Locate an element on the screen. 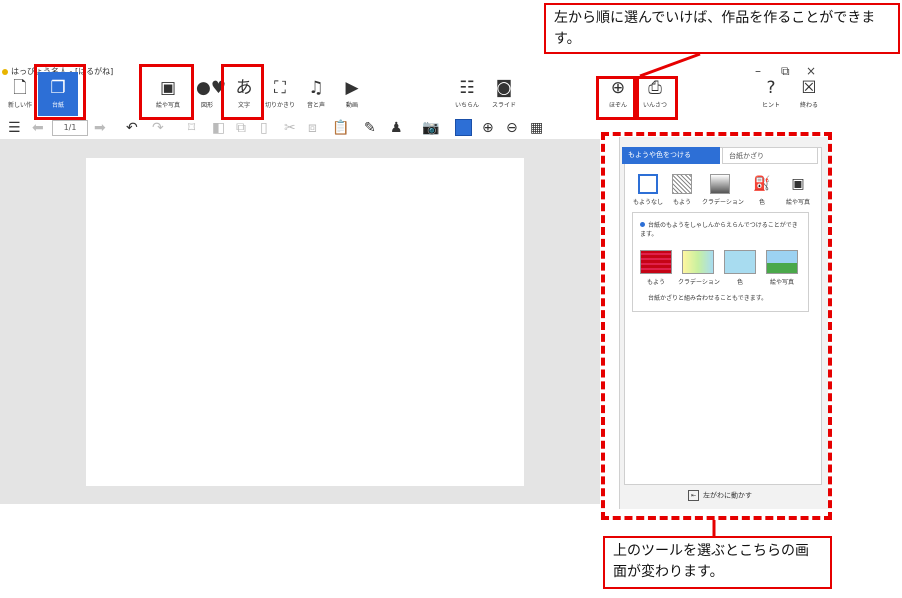 Image resolution: width=902 pixels, height=598 pixels. top-callout-line is located at coordinates (670, 65).